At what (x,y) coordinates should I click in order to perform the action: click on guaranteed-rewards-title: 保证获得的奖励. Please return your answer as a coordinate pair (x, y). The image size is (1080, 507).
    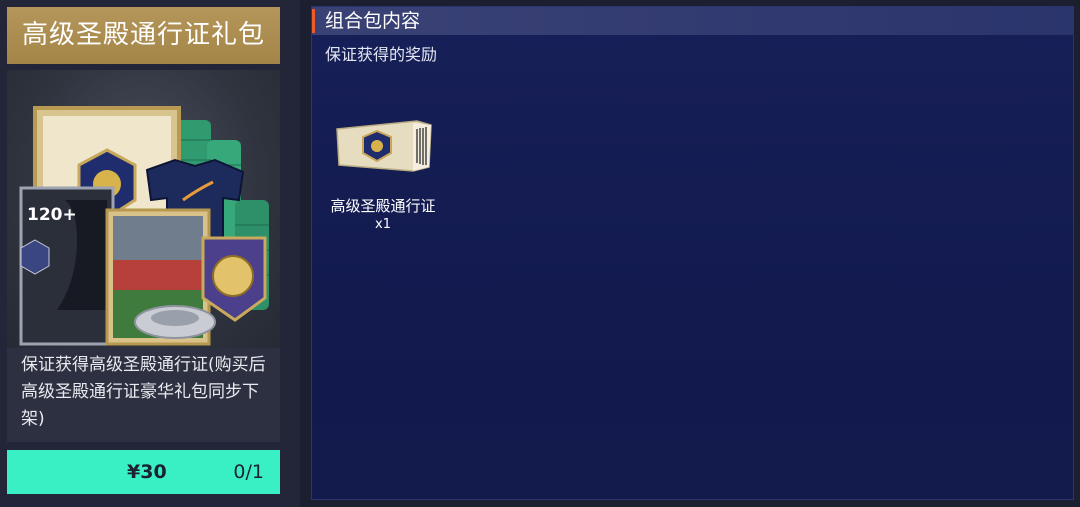
    Looking at the image, I should click on (381, 54).